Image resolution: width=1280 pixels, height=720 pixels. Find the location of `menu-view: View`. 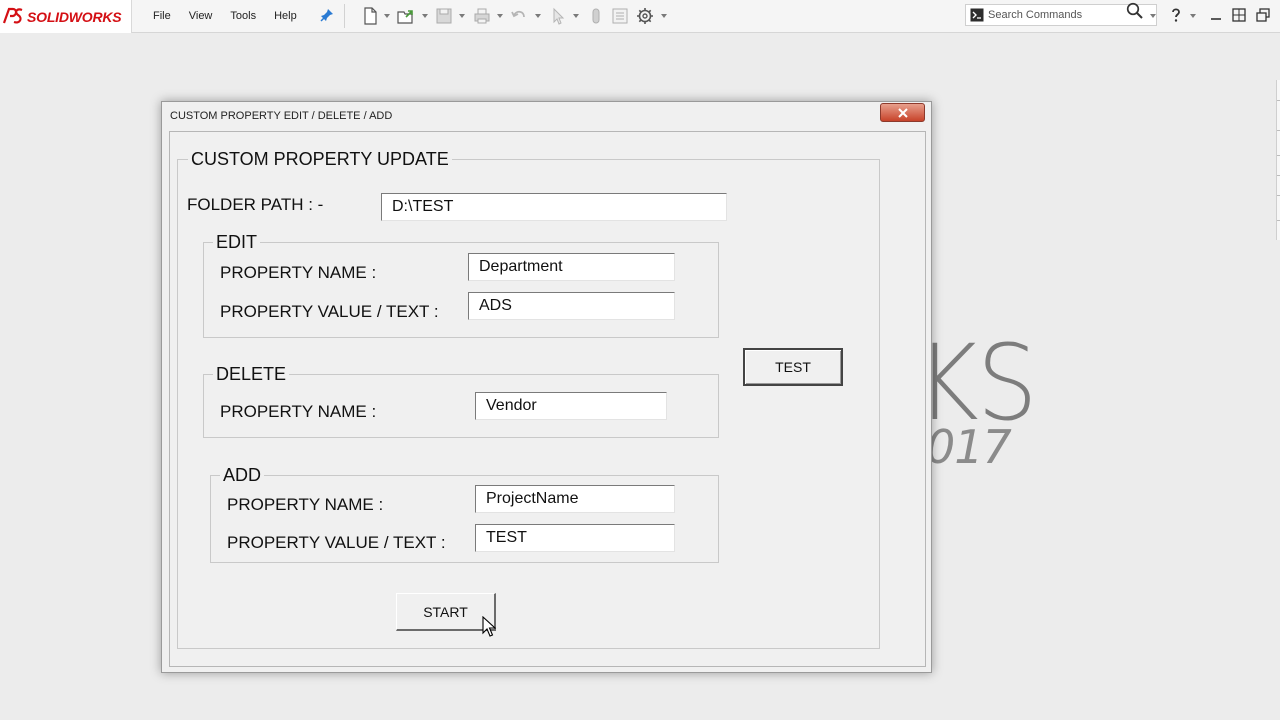

menu-view: View is located at coordinates (201, 16).